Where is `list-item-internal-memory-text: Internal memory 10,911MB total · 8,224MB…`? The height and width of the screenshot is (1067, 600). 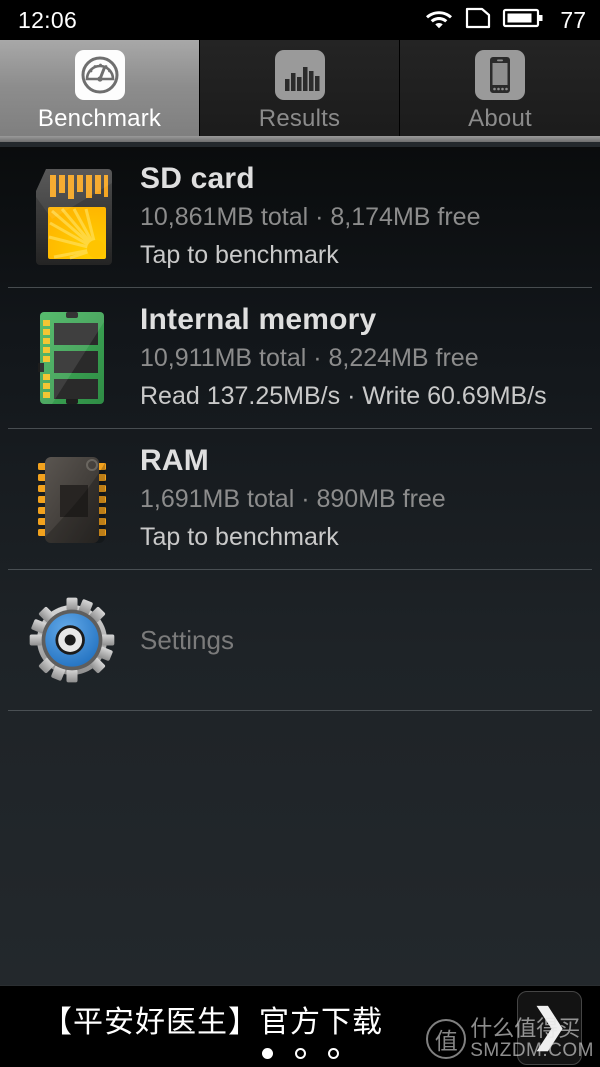
list-item-internal-memory-text: Internal memory 10,911MB total · 8,224MB… is located at coordinates (343, 358).